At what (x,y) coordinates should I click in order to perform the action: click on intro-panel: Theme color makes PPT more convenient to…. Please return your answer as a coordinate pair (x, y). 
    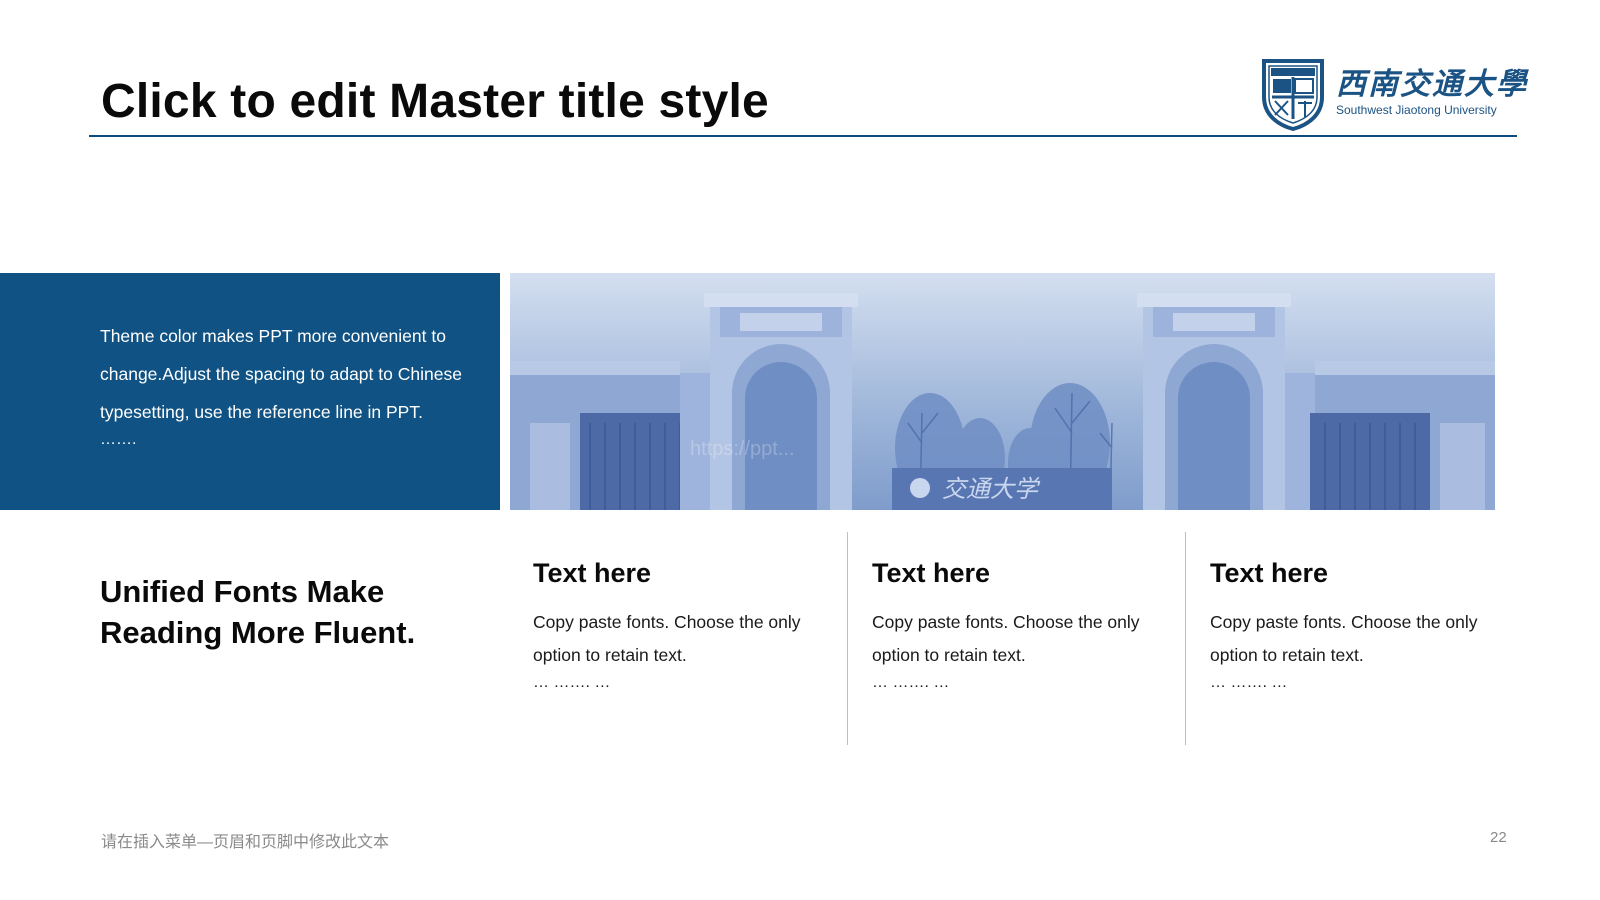
    Looking at the image, I should click on (250, 391).